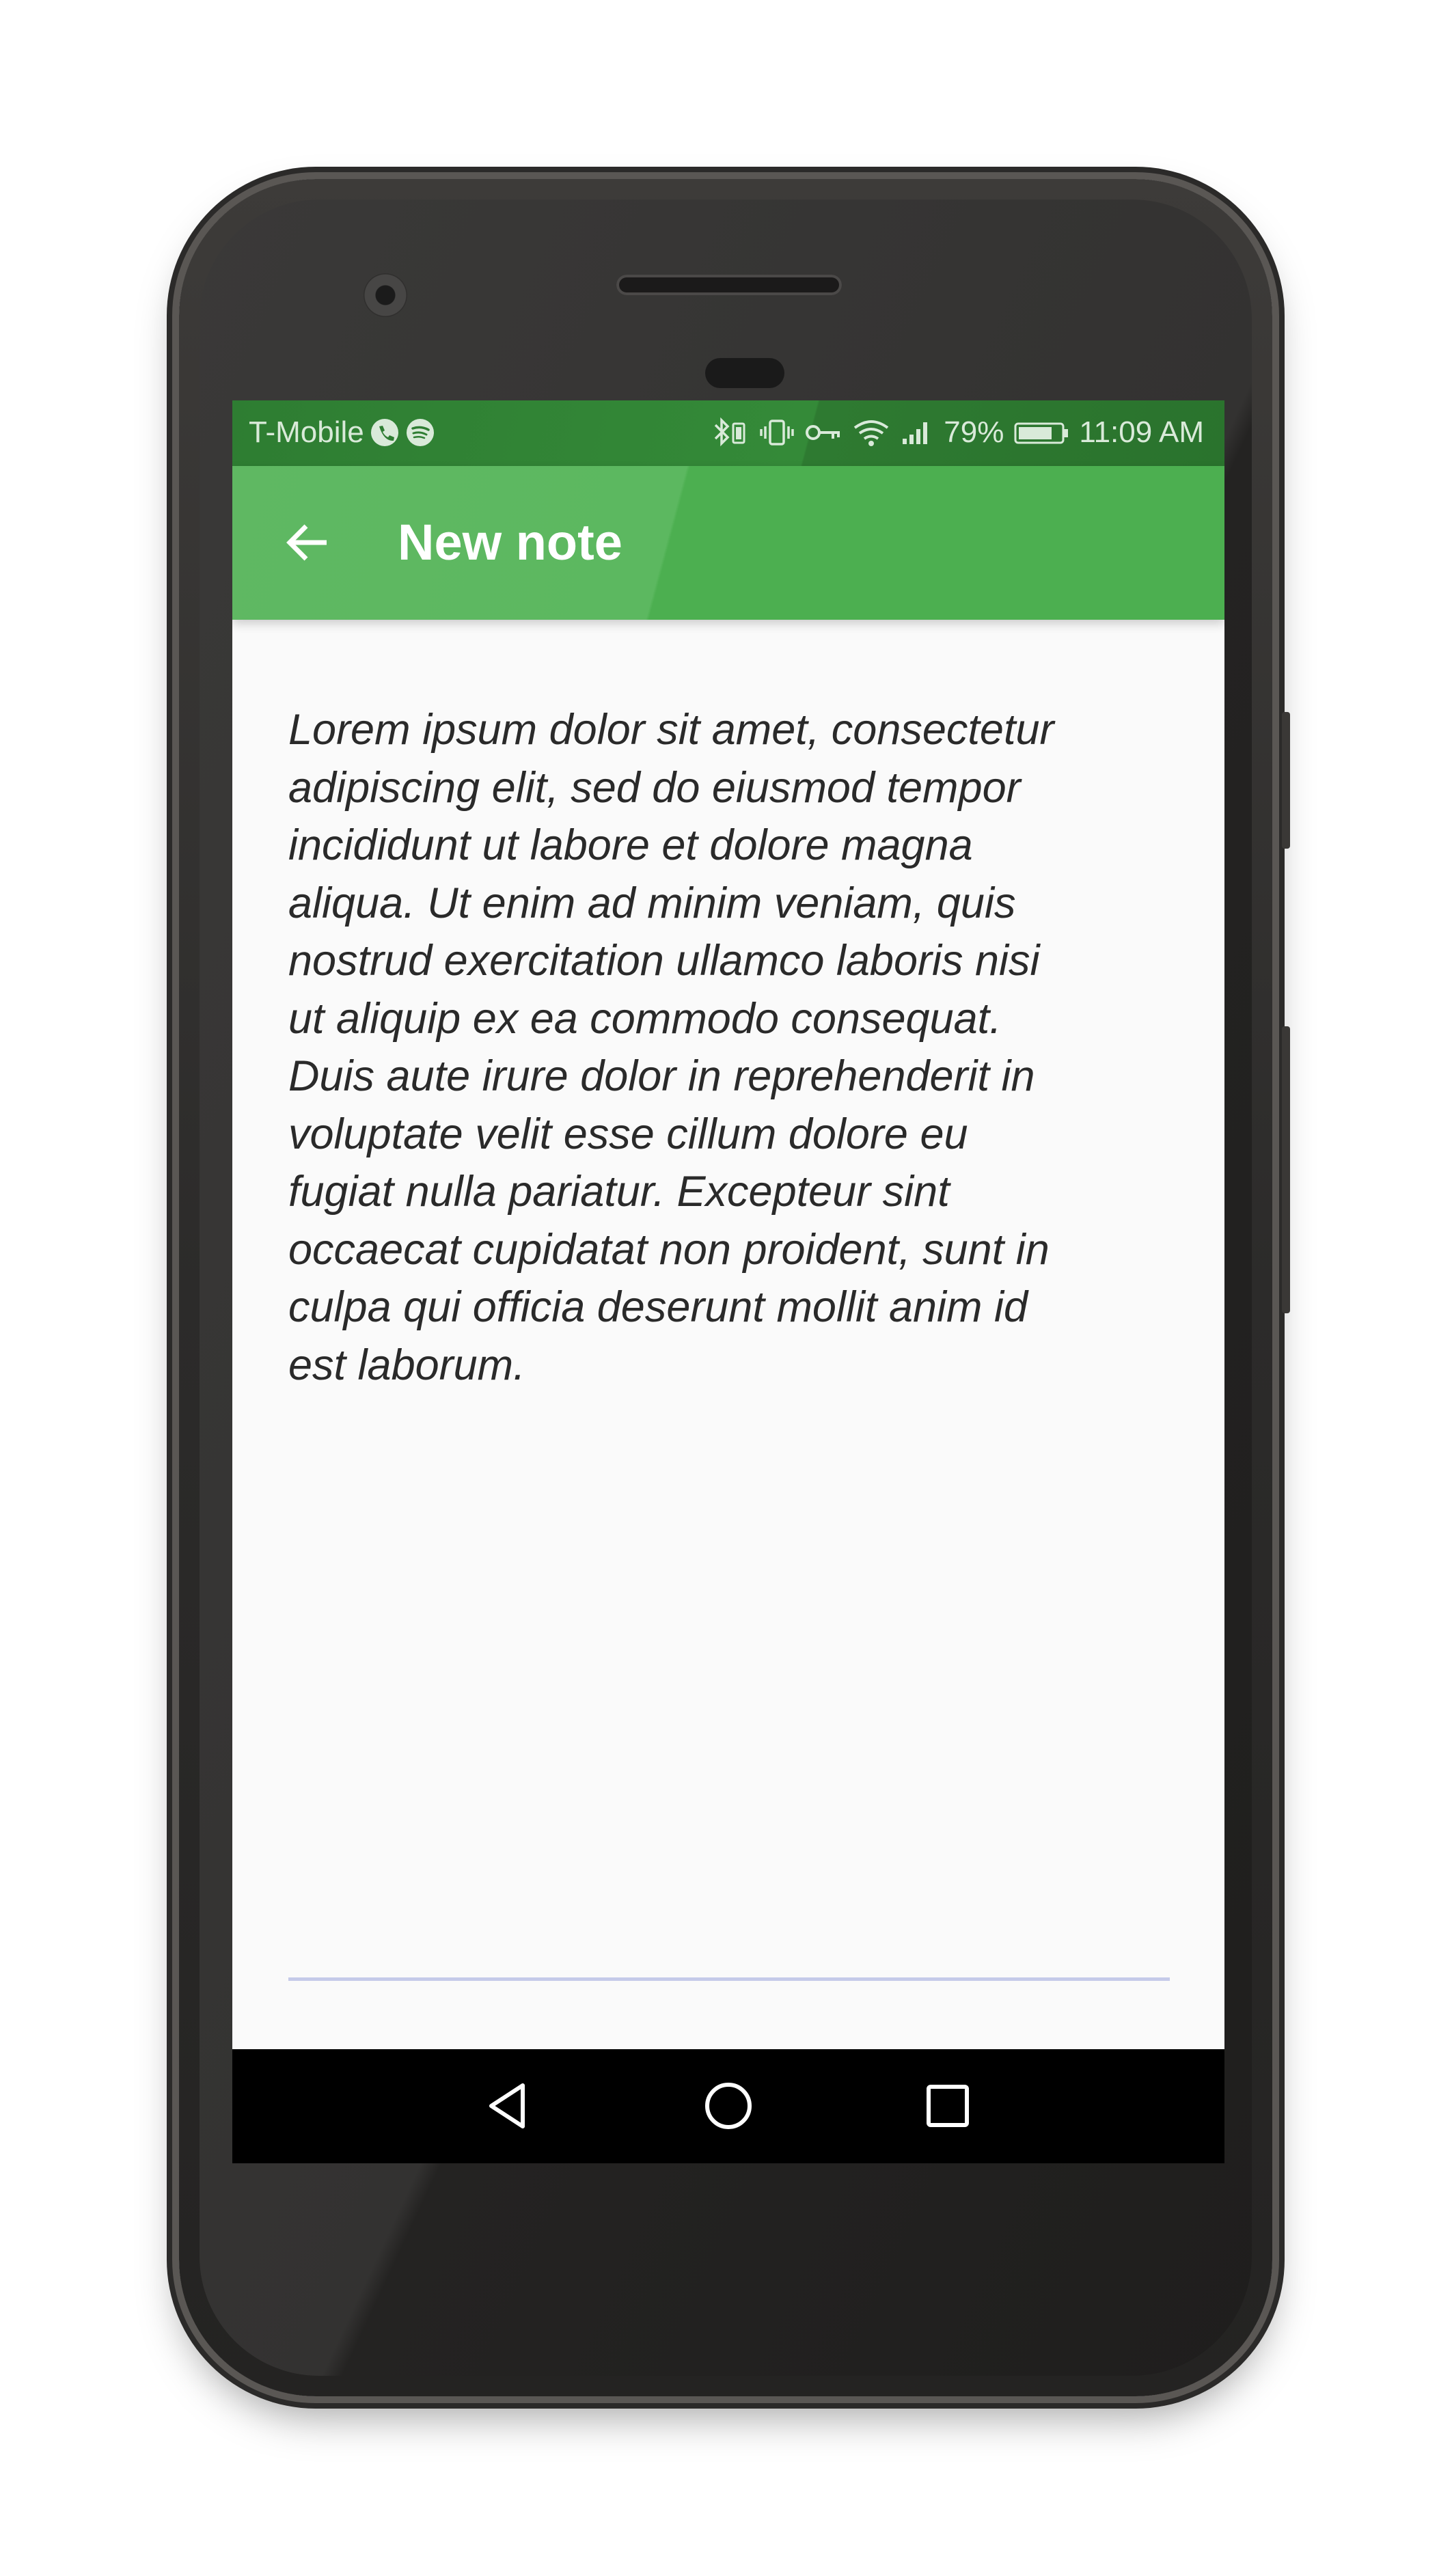 This screenshot has width=1452, height=2576. Describe the element at coordinates (777, 432) in the screenshot. I see `vibrate-icon` at that location.